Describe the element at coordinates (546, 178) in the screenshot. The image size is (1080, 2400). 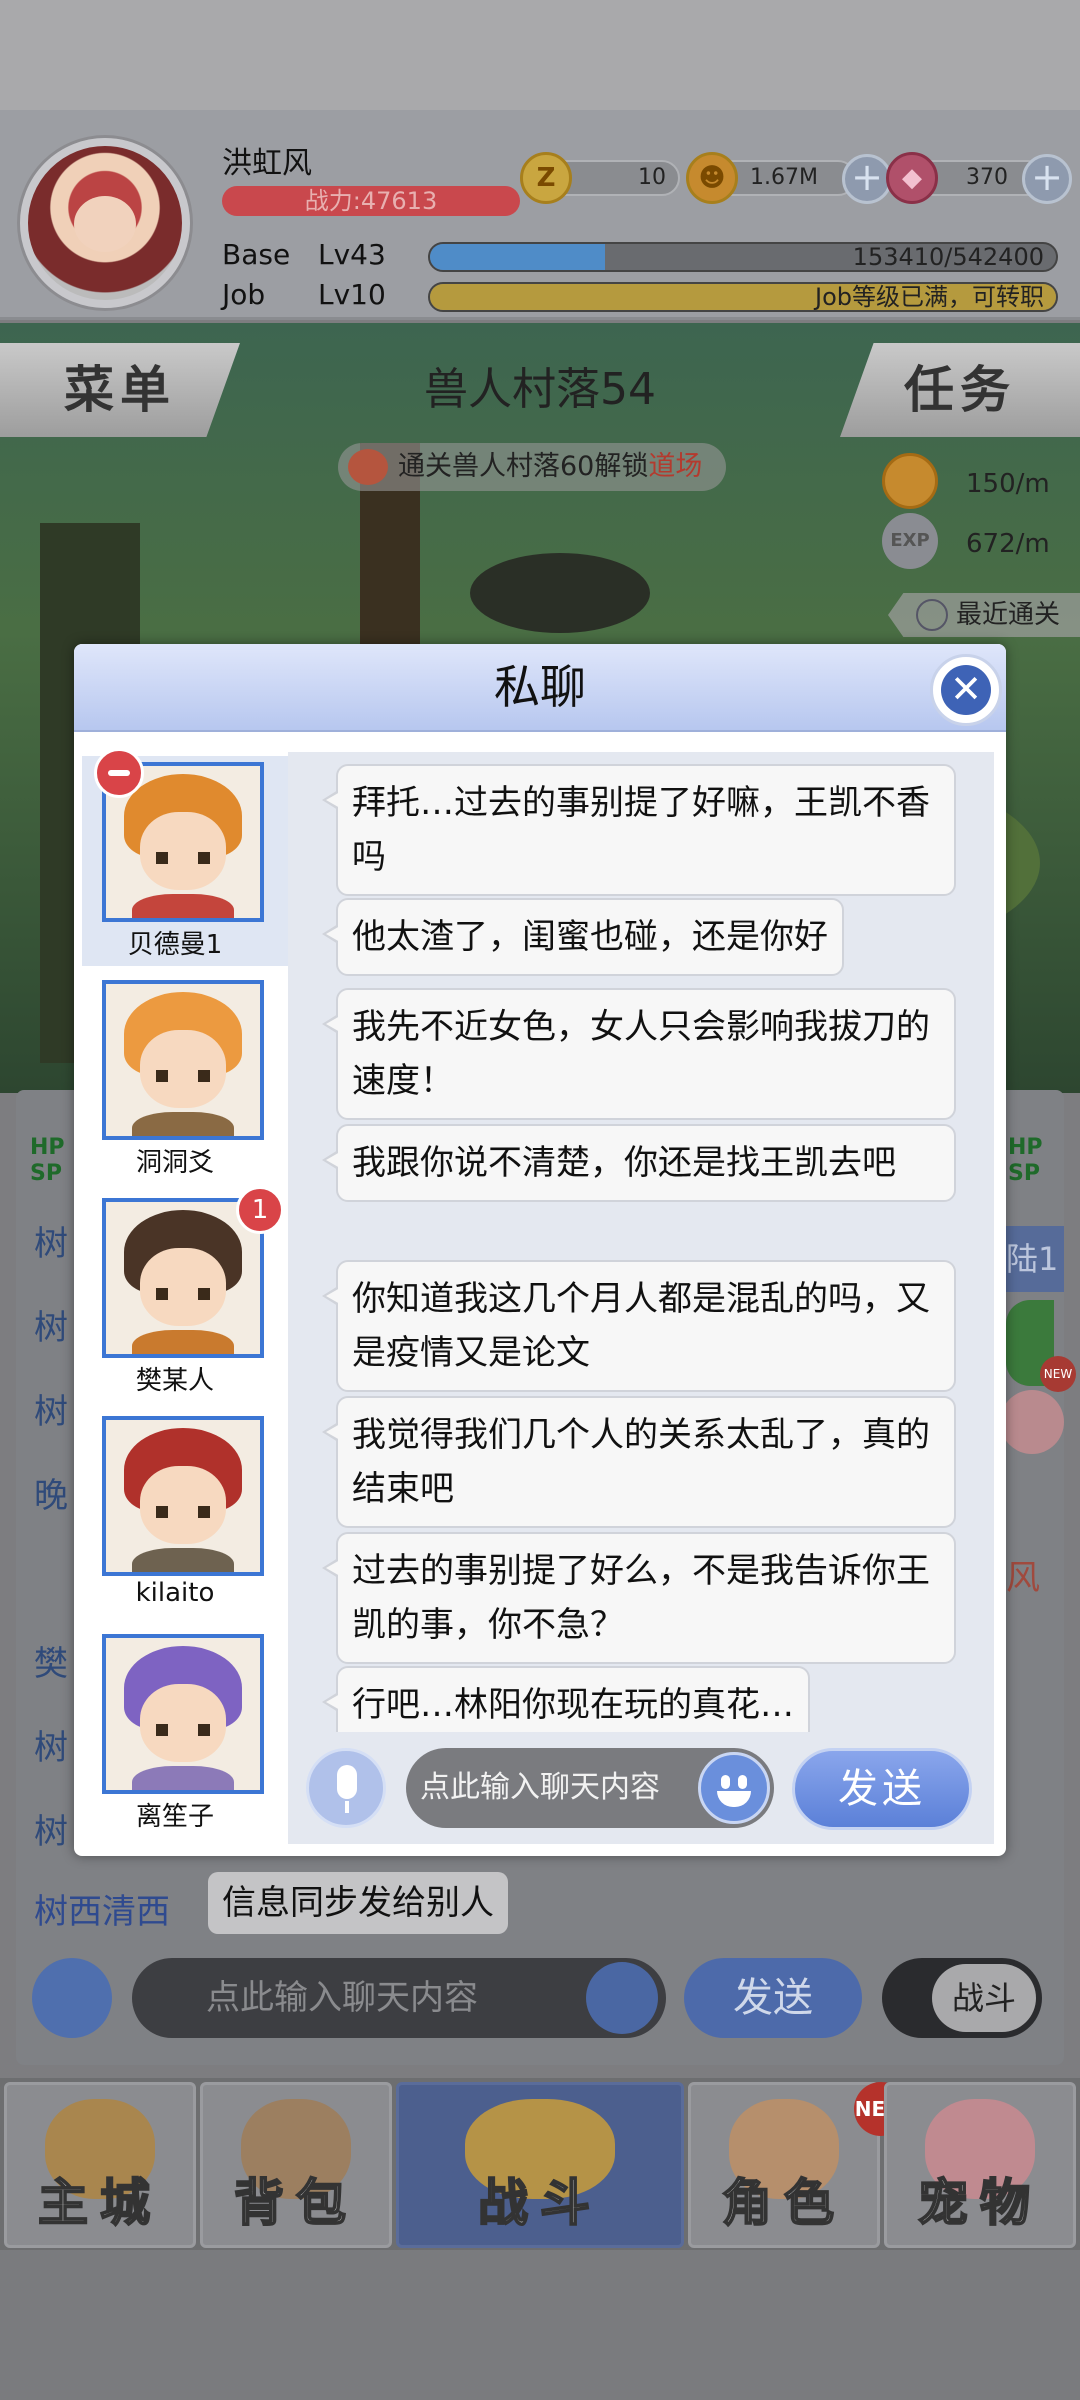
I see `zeny-token-icon: Z` at that location.